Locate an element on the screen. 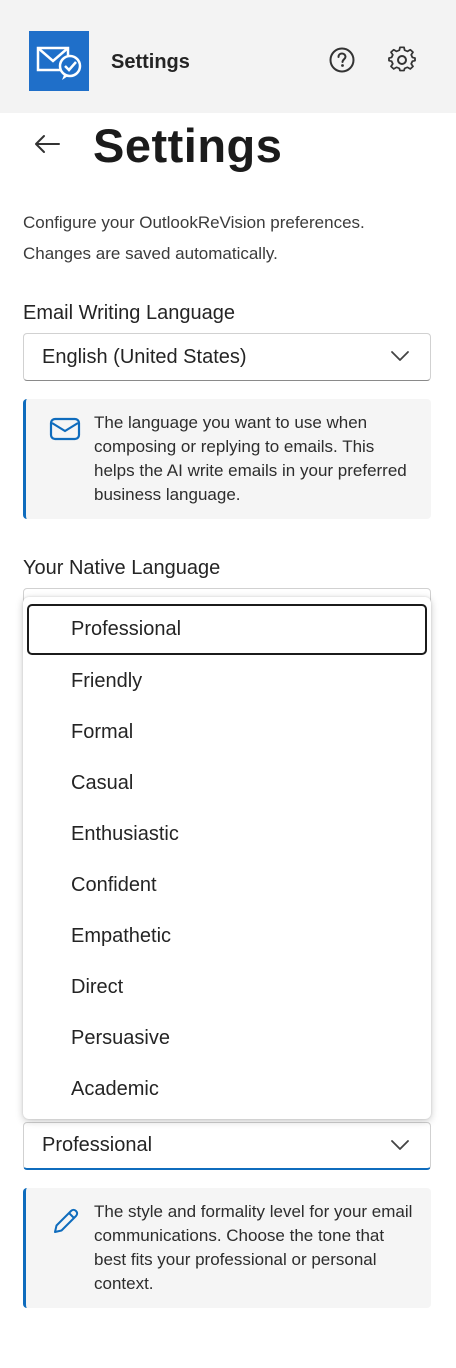  tone-option-enthusiastic: Enthusiastic is located at coordinates (227, 834).